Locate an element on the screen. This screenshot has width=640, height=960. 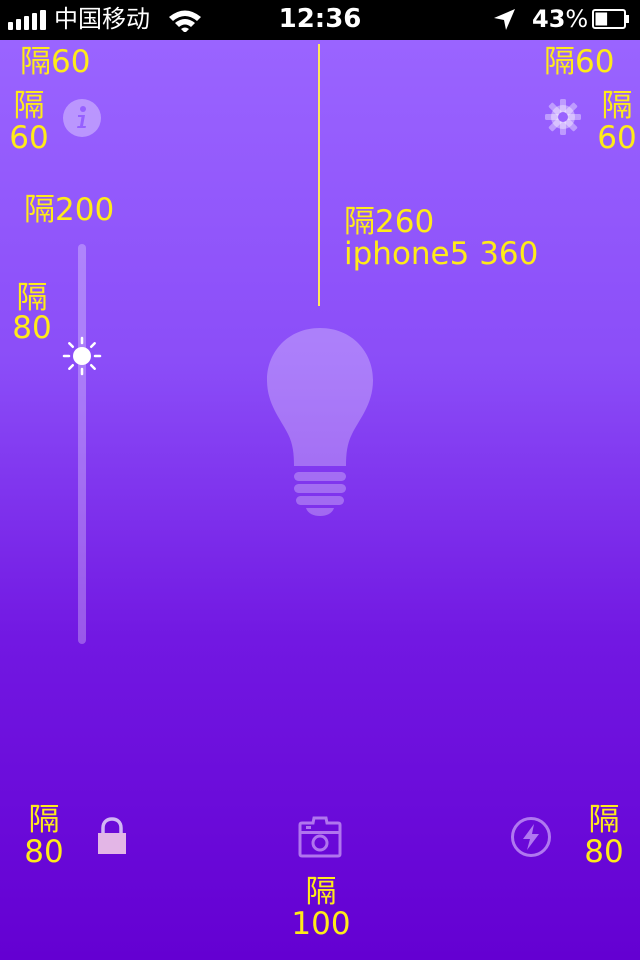
gear-icon is located at coordinates (563, 117).